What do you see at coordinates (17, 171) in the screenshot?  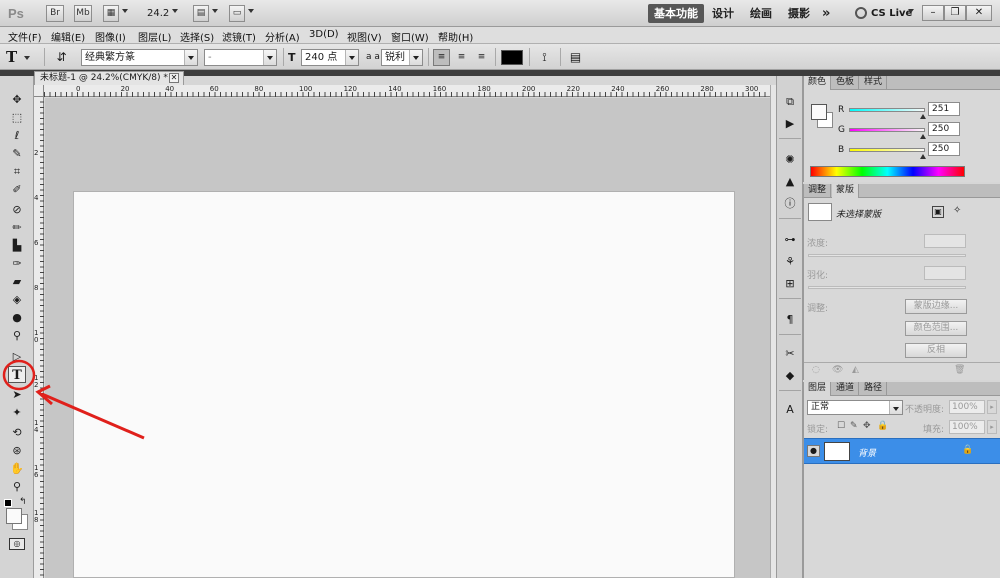 I see `crop-tool-icon: ⌗` at bounding box center [17, 171].